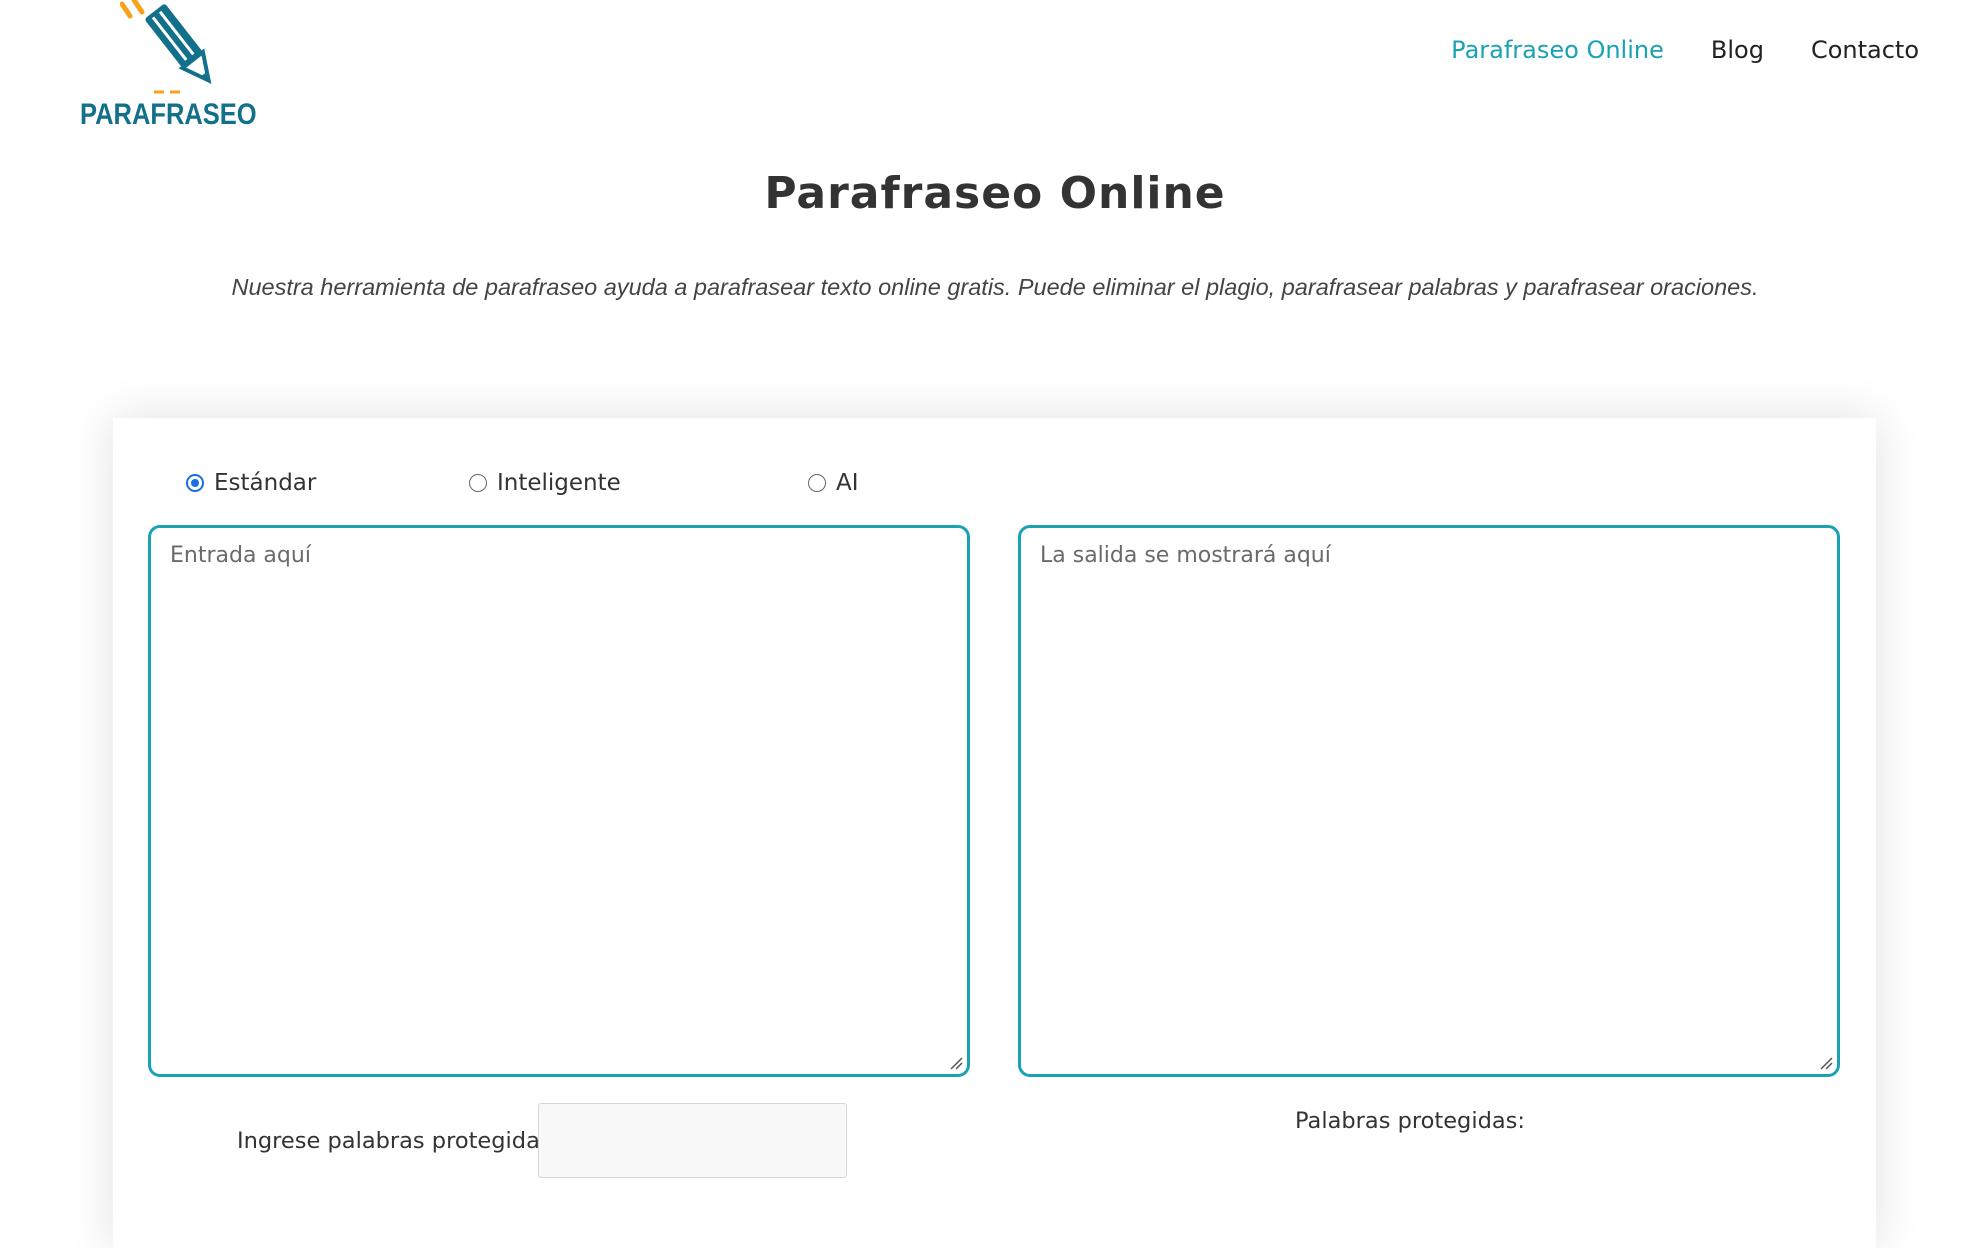 The width and height of the screenshot is (1961, 1248). I want to click on nav-parafraseo-online: Parafraseo Online, so click(1557, 50).